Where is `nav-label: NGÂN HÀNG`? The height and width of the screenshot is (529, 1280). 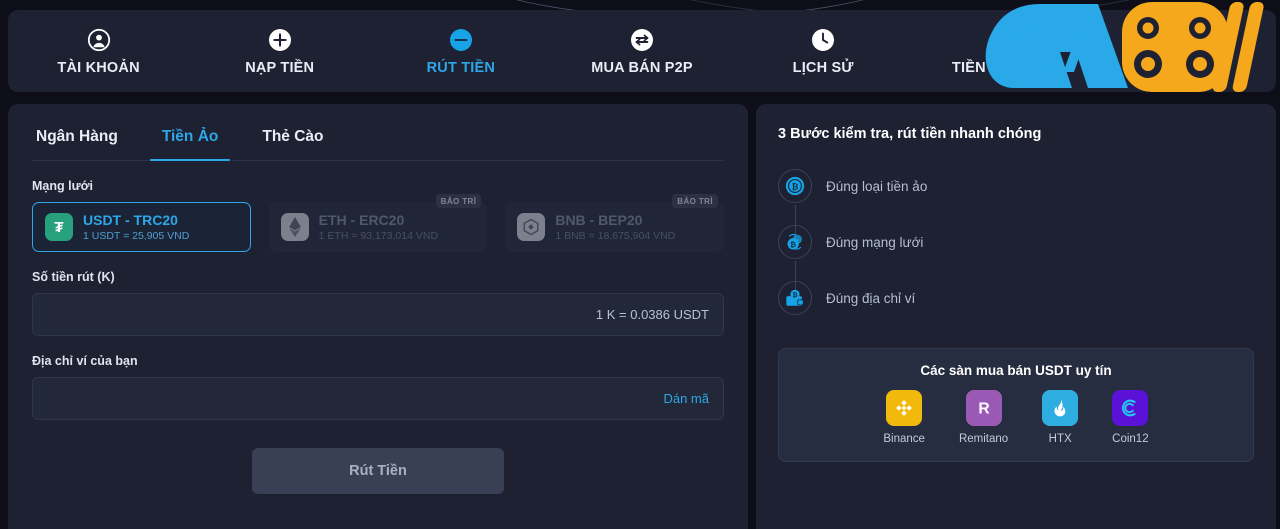 nav-label: NGÂN HÀNG is located at coordinates (1185, 67).